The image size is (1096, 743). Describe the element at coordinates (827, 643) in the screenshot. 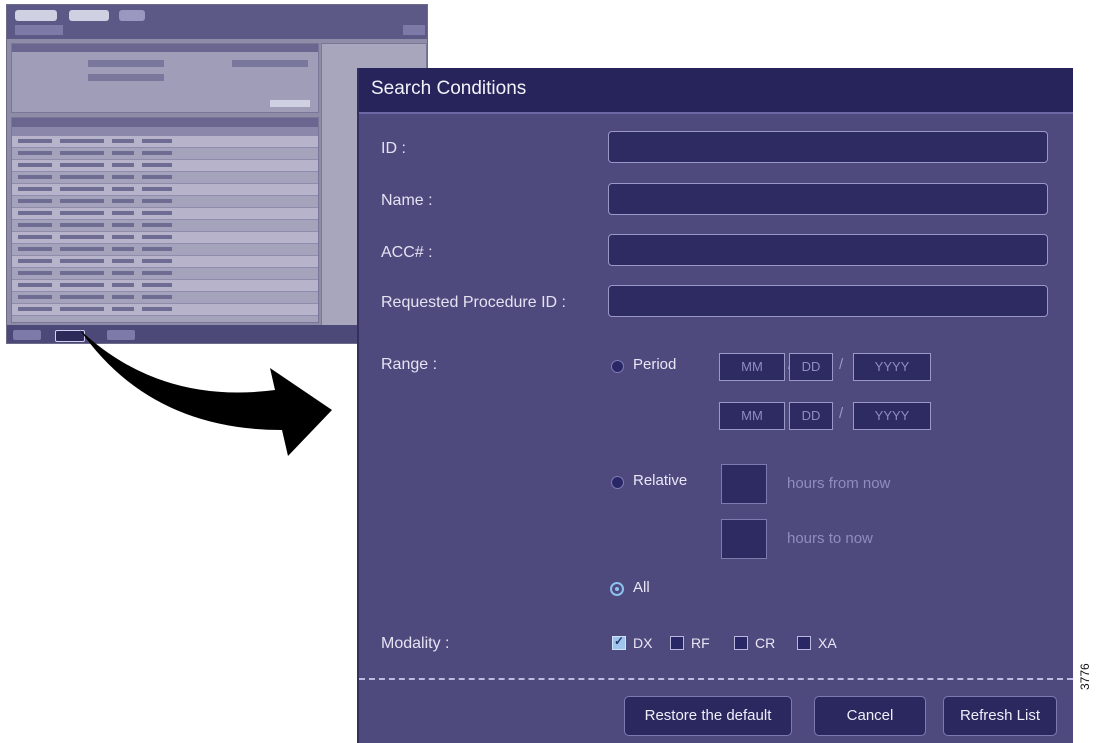

I see `modality-option-xa: XA` at that location.